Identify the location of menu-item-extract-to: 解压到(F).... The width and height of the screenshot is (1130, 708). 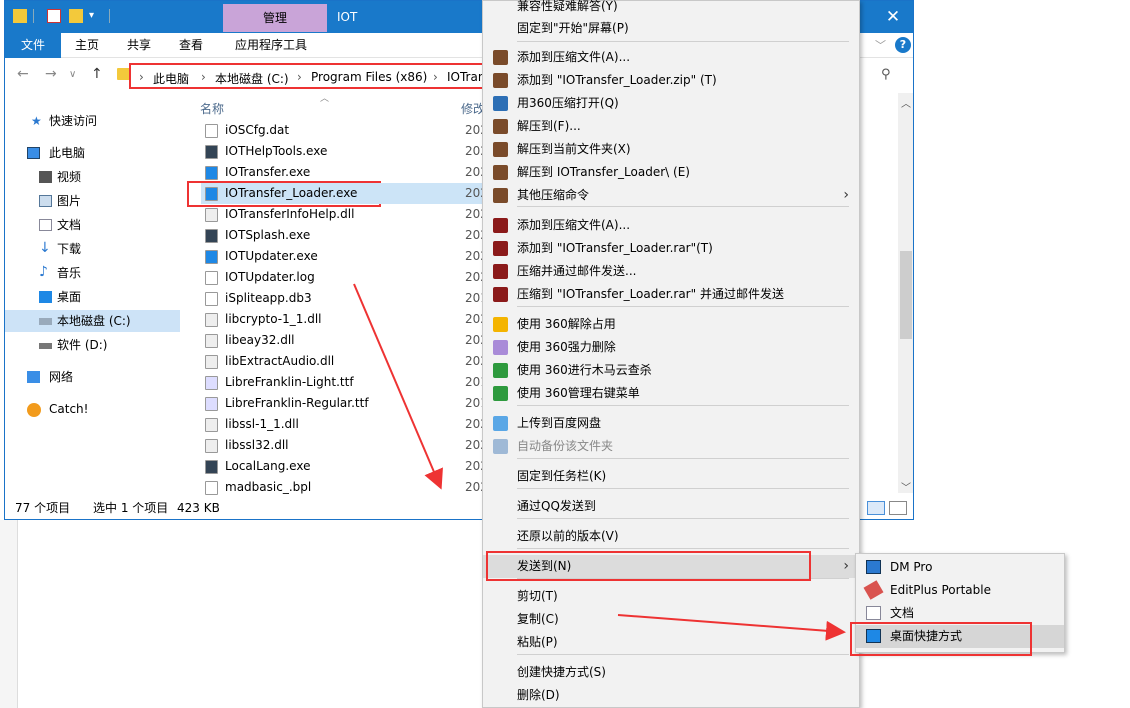
(671, 126).